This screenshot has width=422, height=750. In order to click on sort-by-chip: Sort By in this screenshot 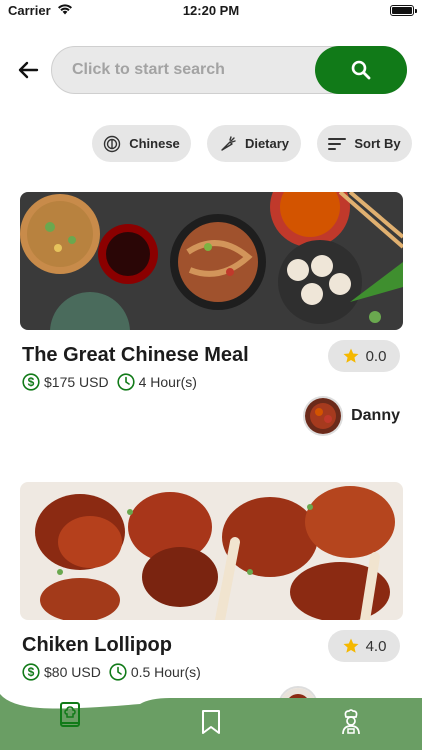, I will do `click(364, 143)`.